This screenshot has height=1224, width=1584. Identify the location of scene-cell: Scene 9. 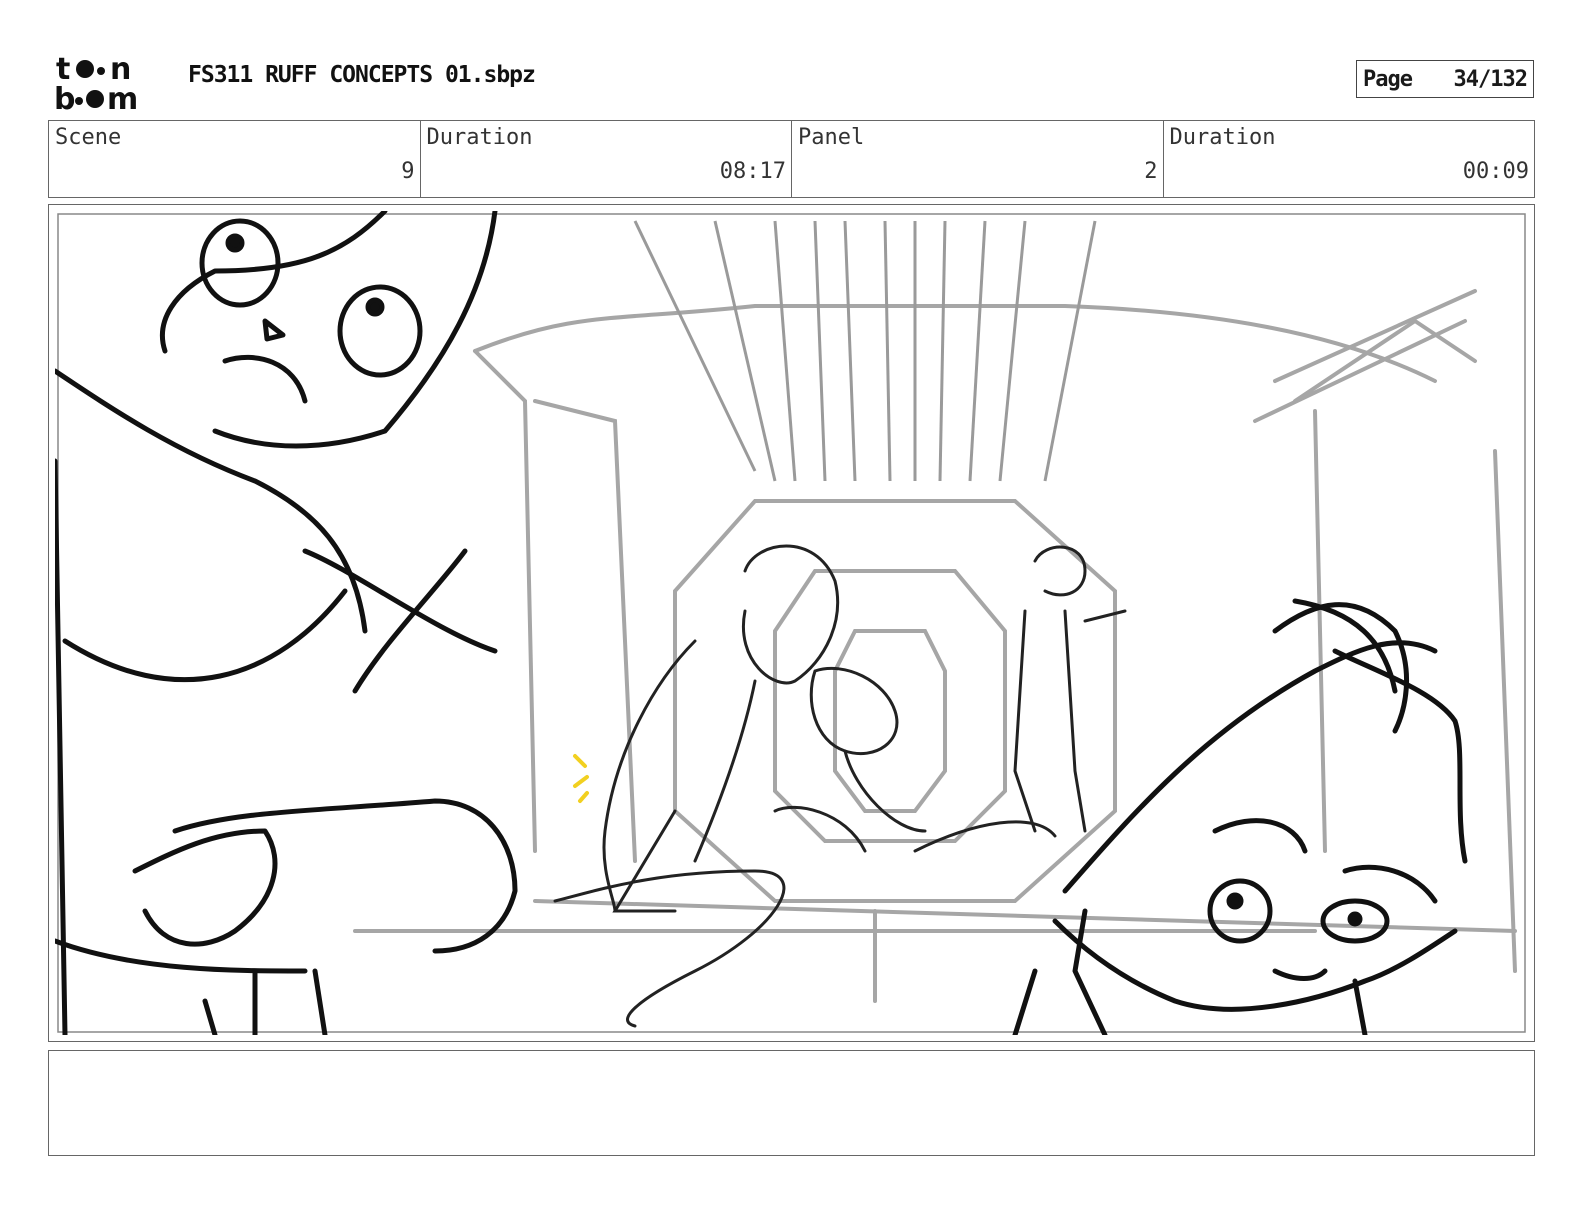
(235, 159).